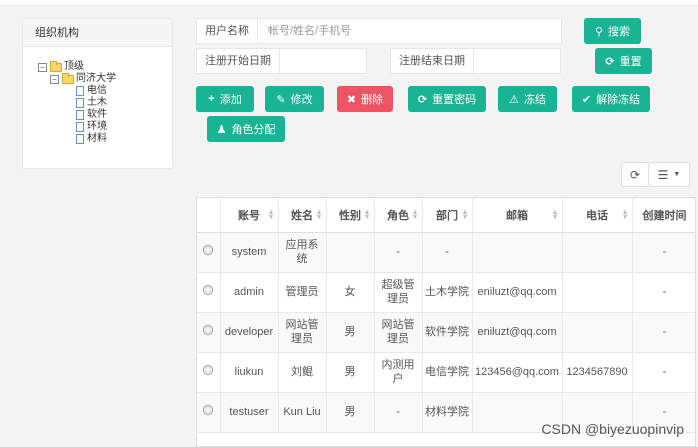  I want to click on start-date-input, so click(323, 61).